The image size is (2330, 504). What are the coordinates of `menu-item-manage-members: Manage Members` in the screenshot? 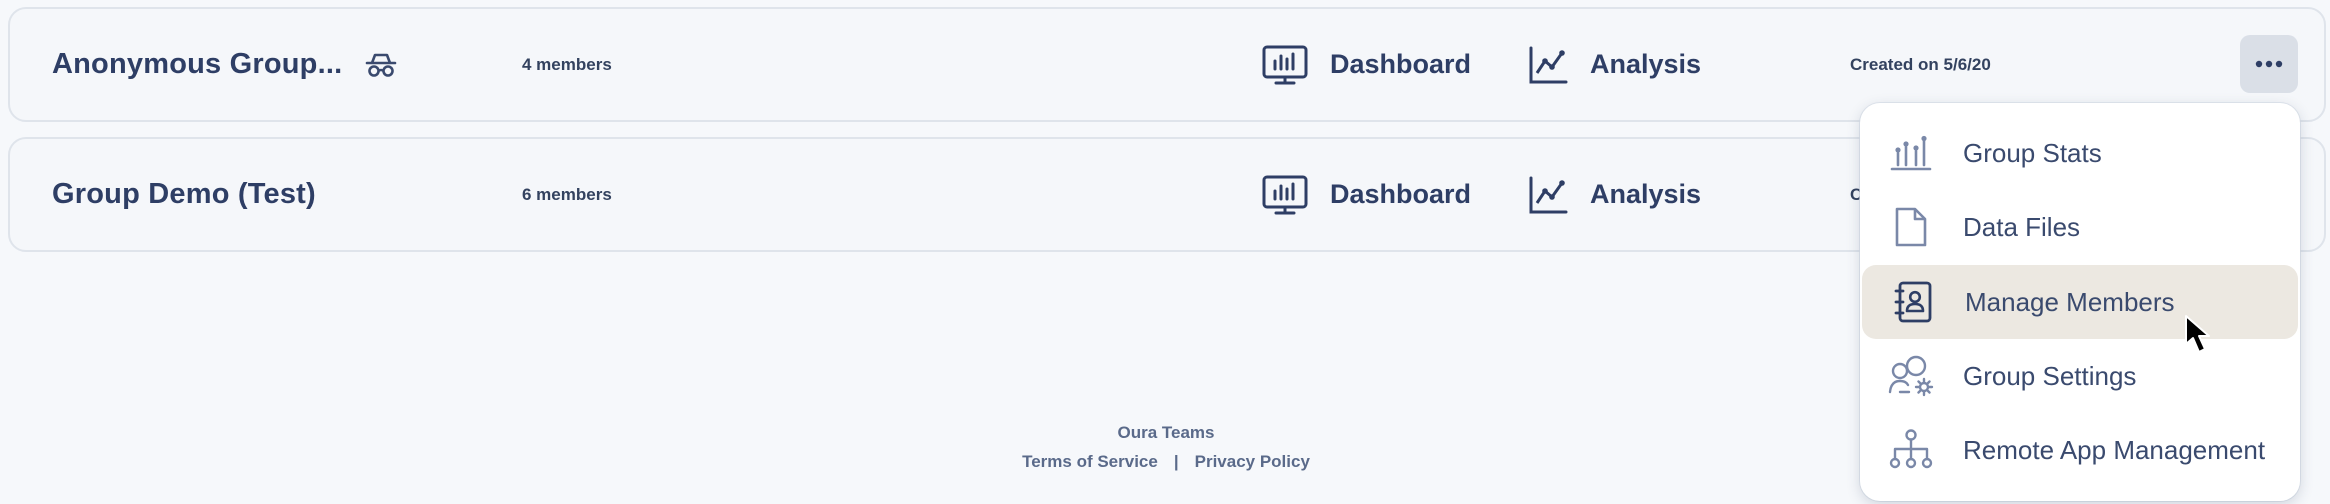 It's located at (2080, 302).